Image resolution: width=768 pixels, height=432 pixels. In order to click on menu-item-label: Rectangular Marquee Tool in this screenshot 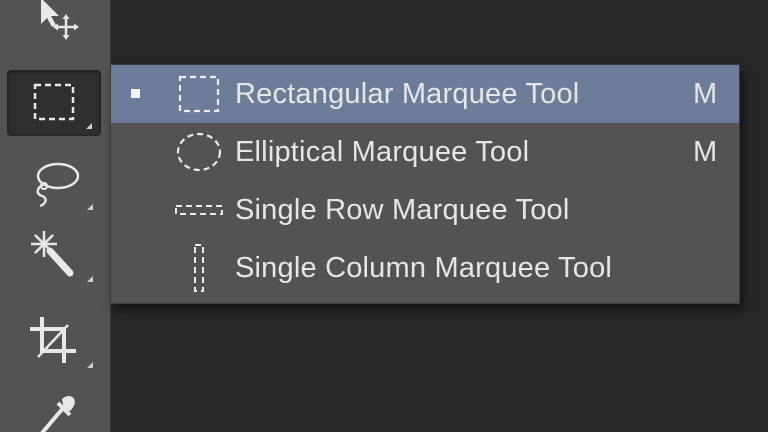, I will do `click(407, 94)`.